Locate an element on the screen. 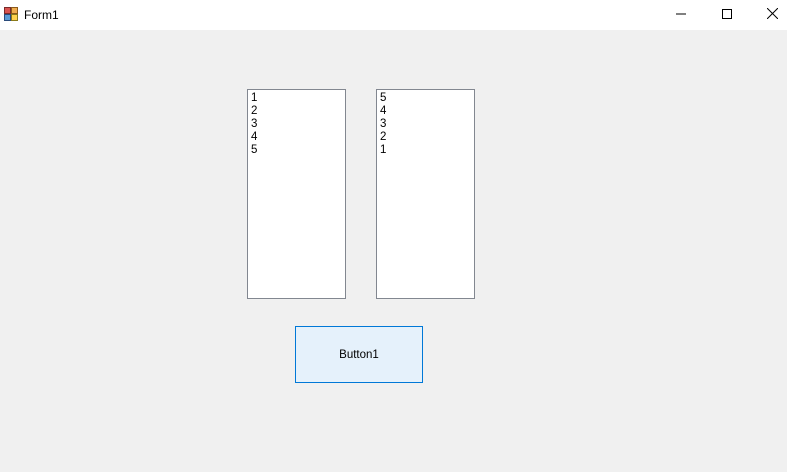  listbox2-item: 1 is located at coordinates (427, 150).